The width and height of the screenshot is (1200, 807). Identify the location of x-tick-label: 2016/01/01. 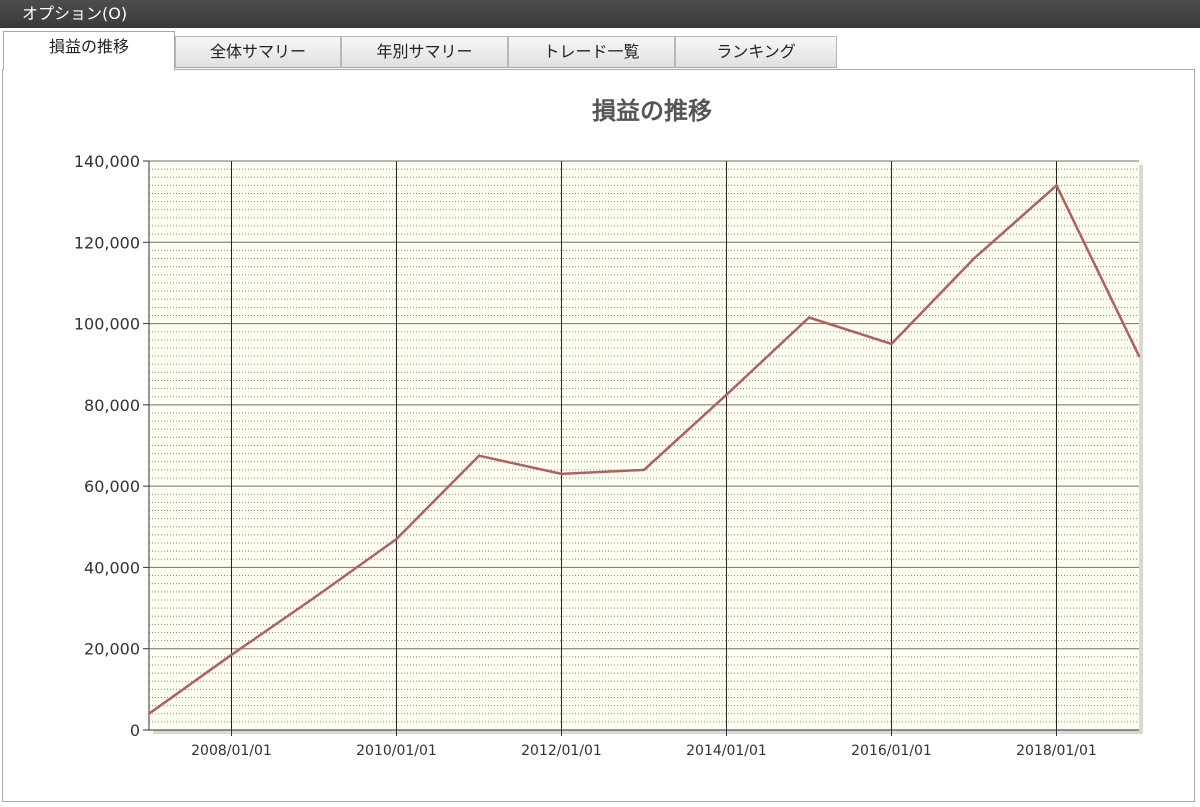
(891, 751).